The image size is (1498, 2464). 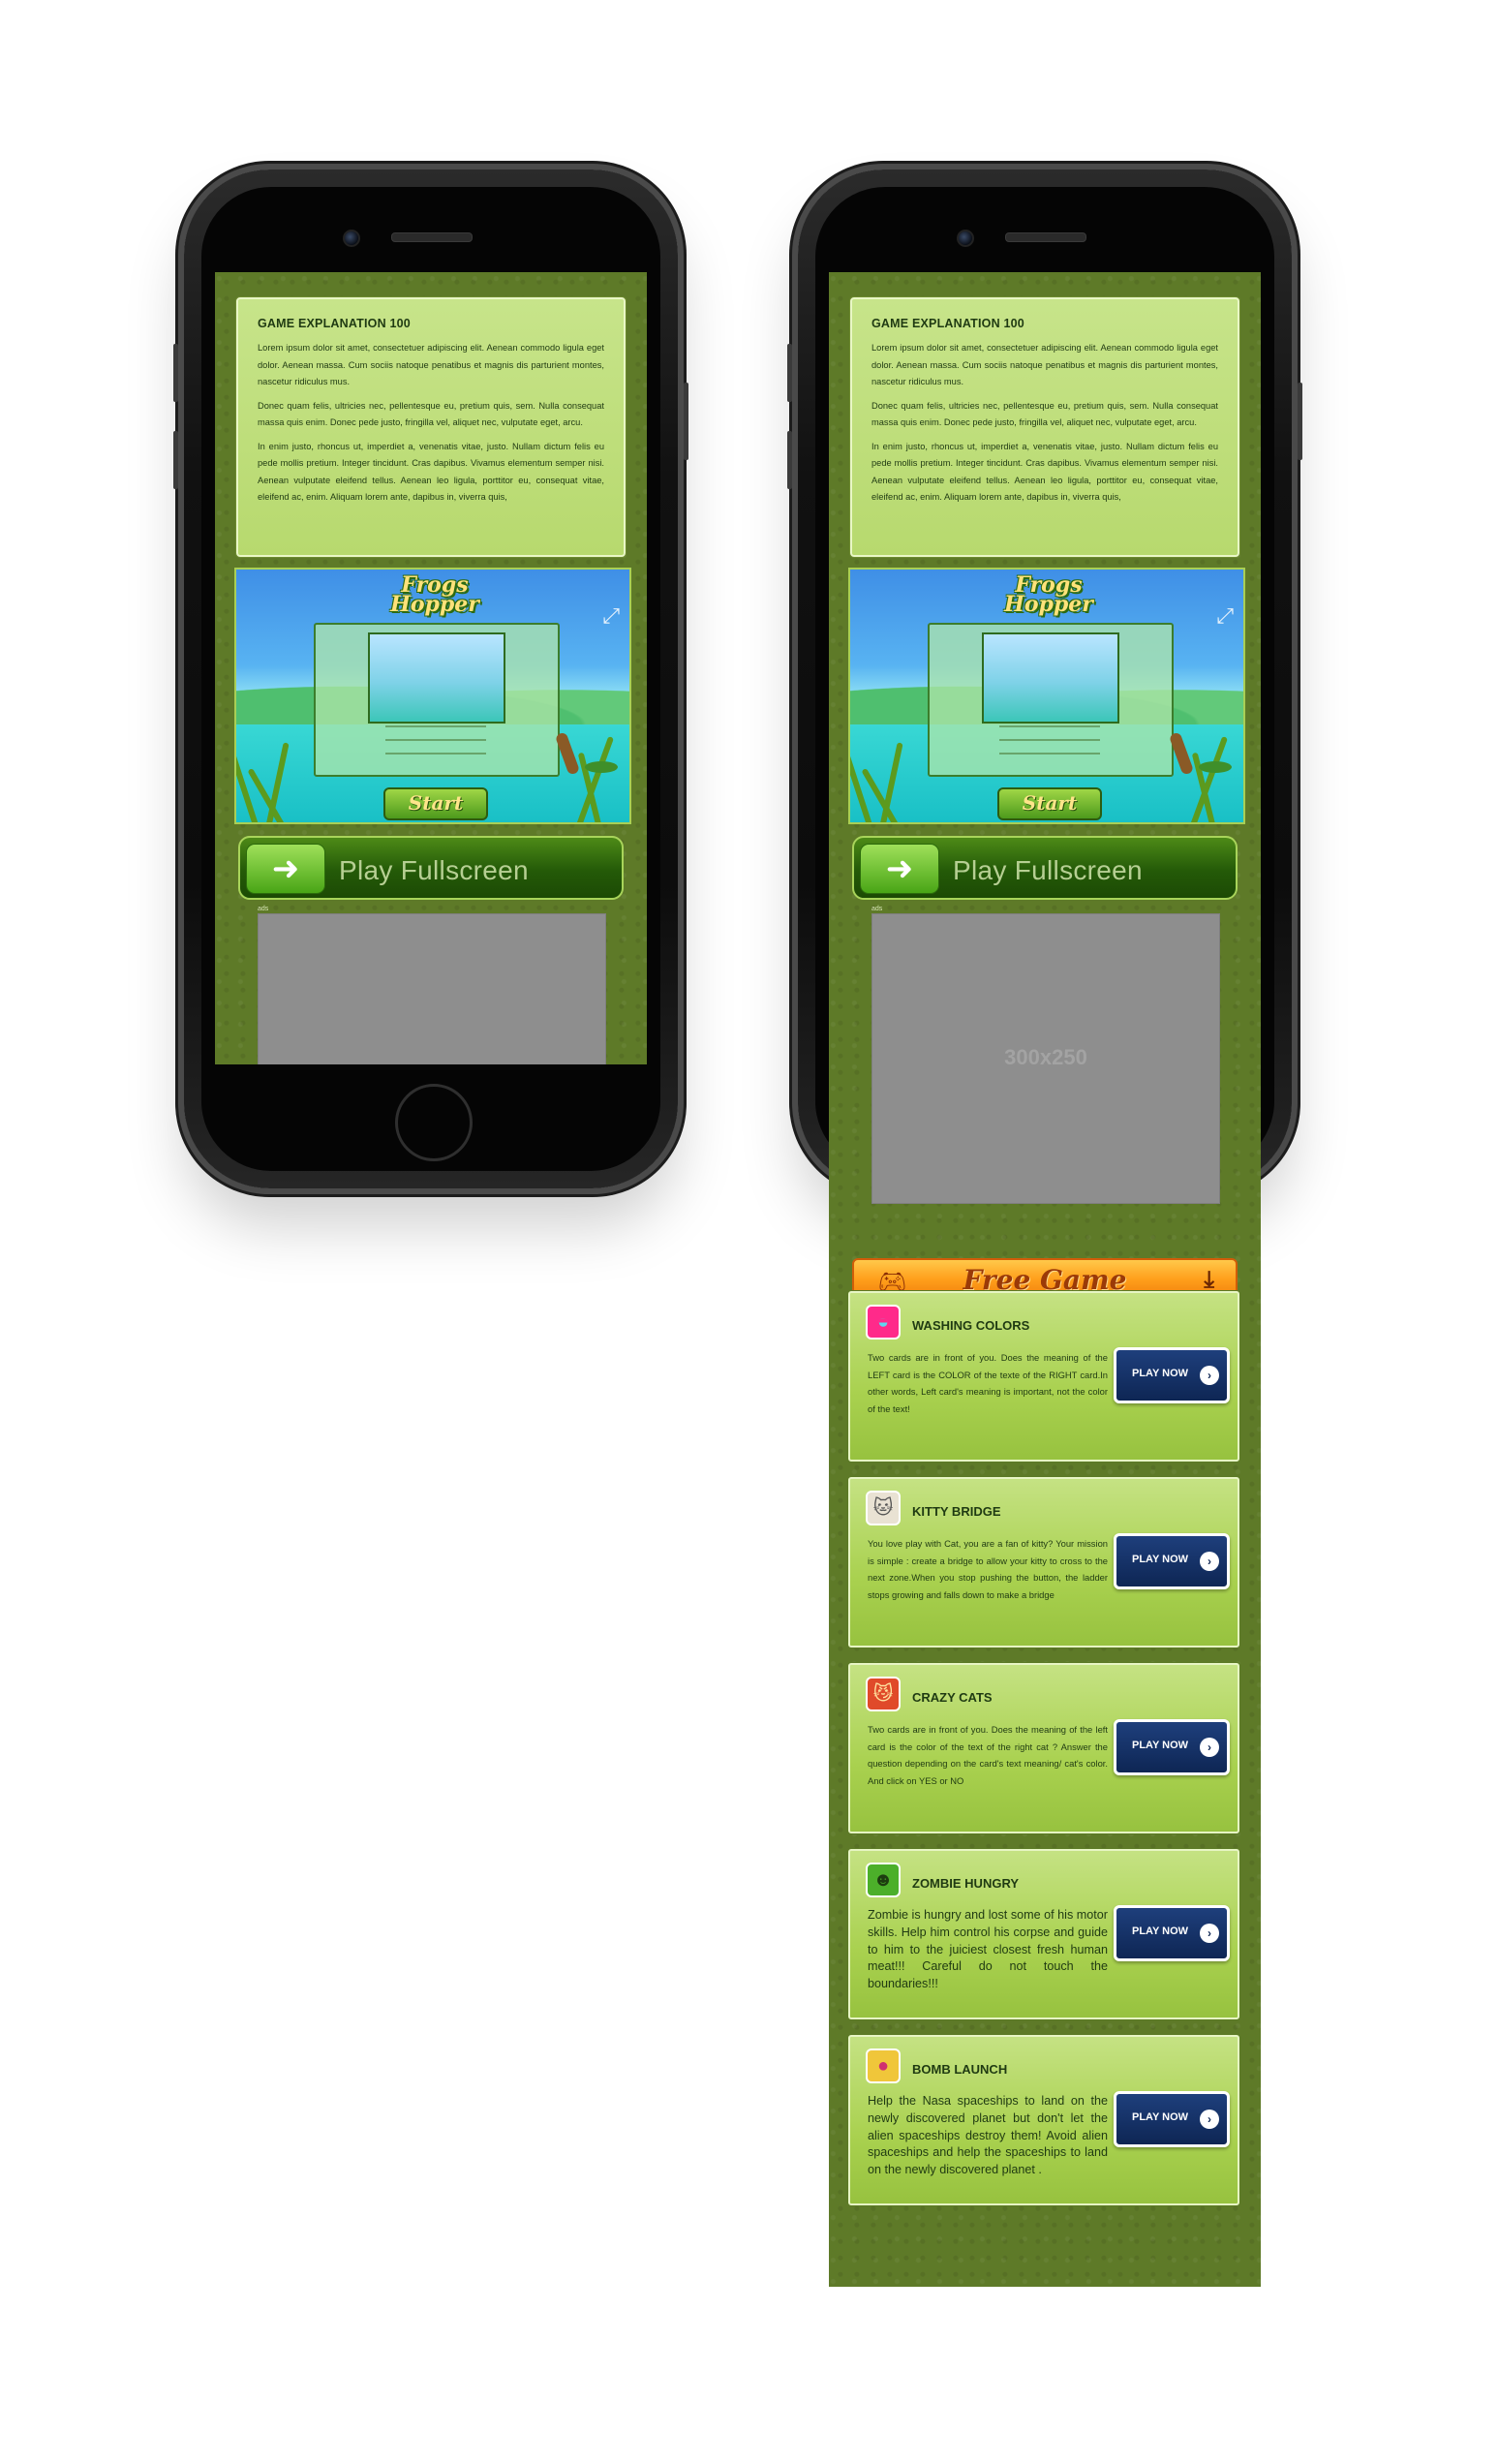 I want to click on game-card-title: ZOMBIE HUNGRY, so click(x=966, y=1884).